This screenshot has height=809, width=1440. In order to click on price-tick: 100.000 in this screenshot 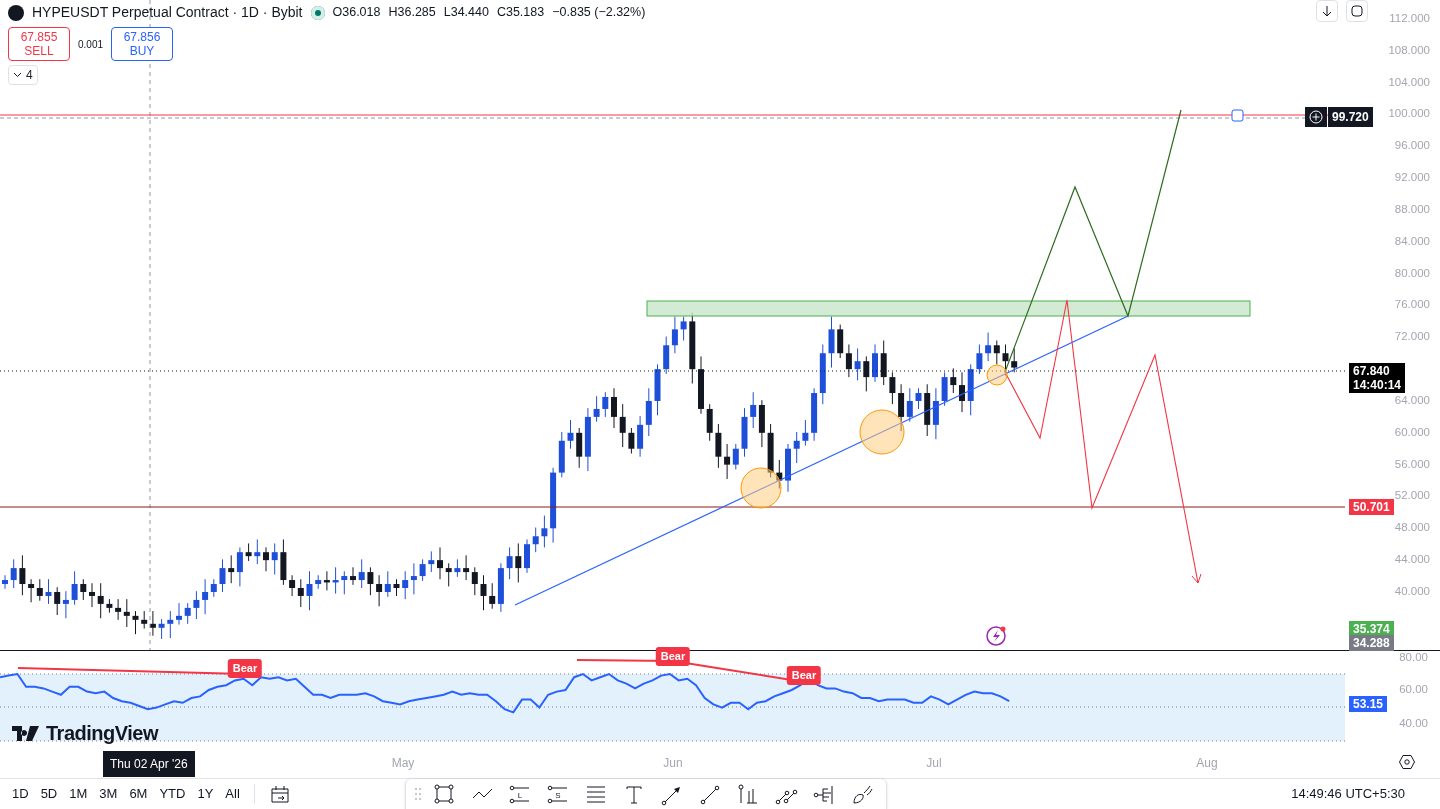, I will do `click(1409, 114)`.